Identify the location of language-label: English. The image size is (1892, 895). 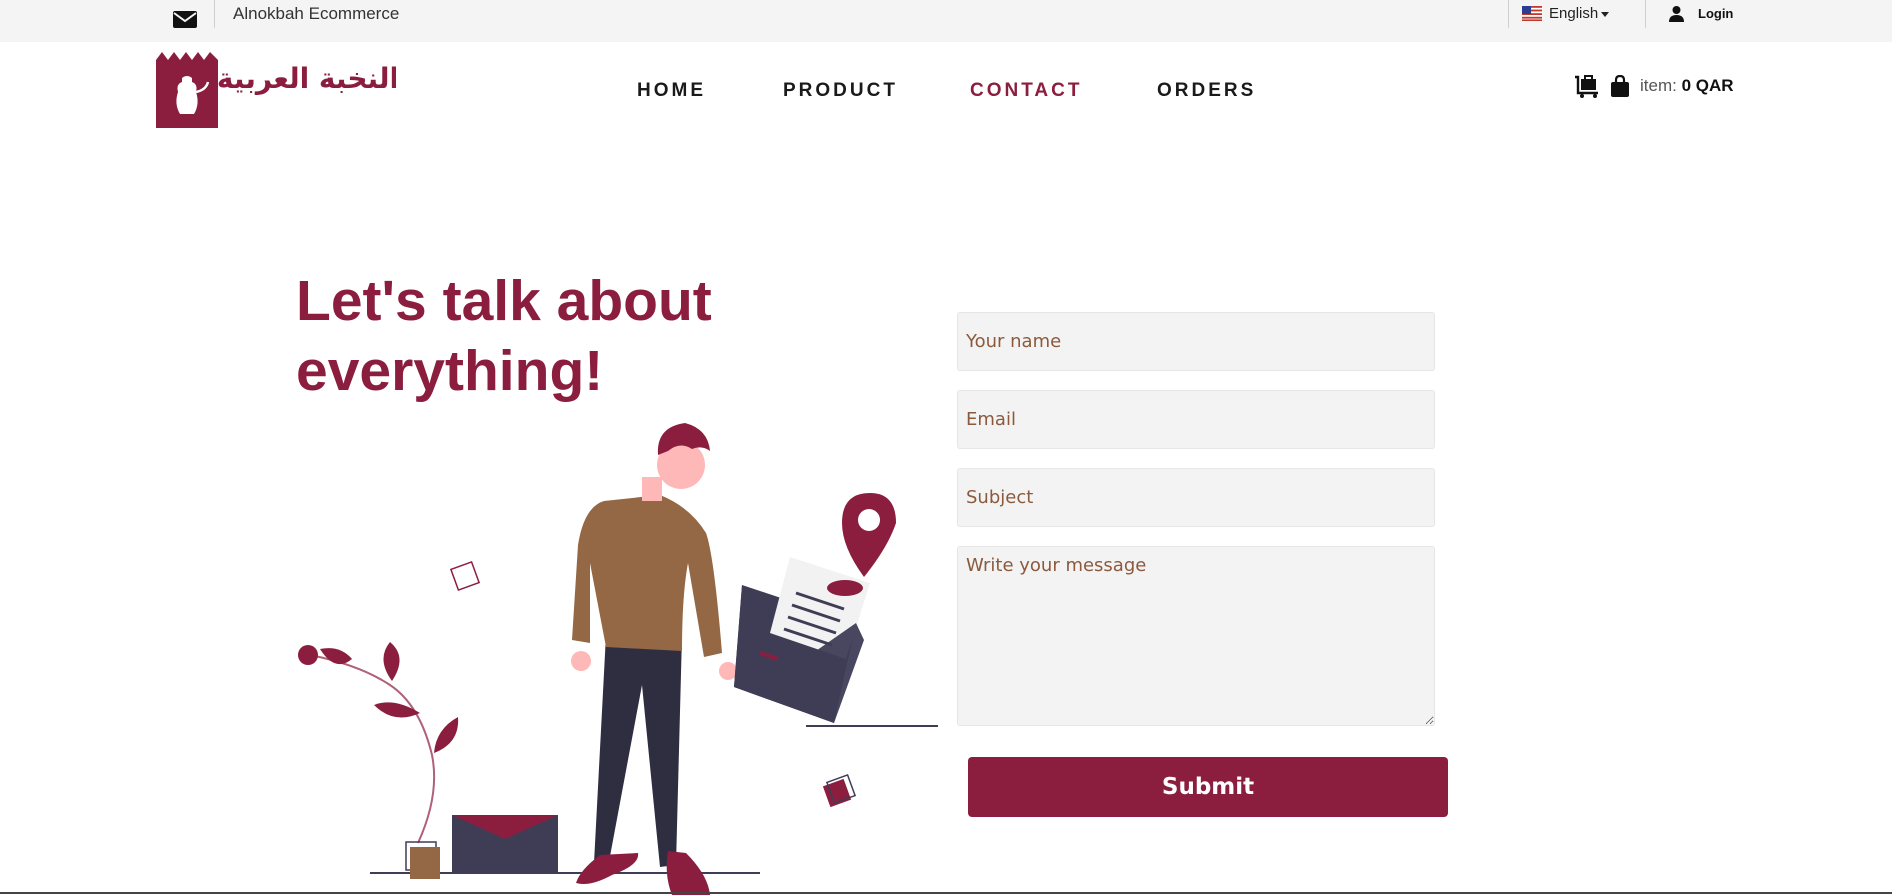
(1574, 13).